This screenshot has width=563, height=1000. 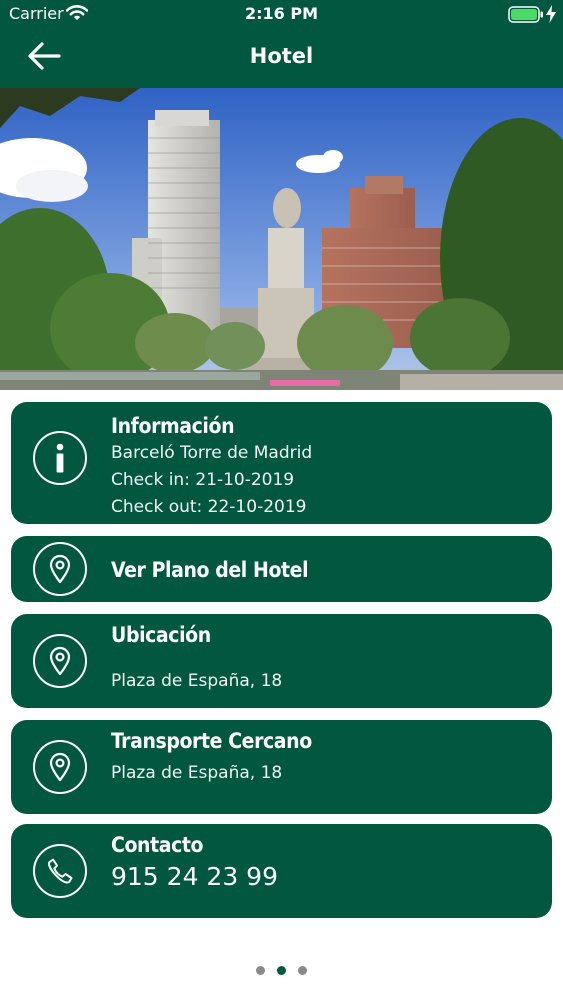 I want to click on transport-address: Plaza de España, 18, so click(x=197, y=773).